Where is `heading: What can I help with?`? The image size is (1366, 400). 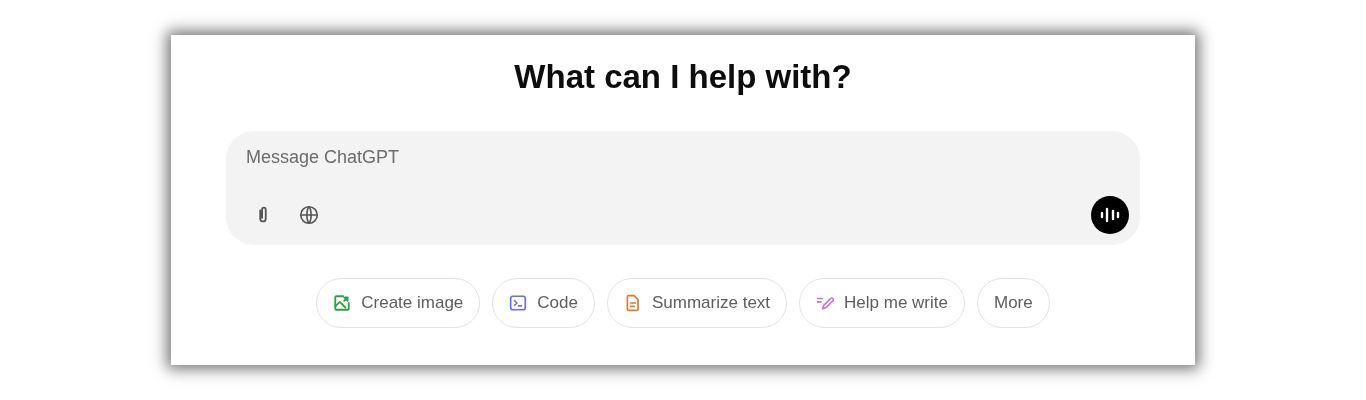 heading: What can I help with? is located at coordinates (683, 77).